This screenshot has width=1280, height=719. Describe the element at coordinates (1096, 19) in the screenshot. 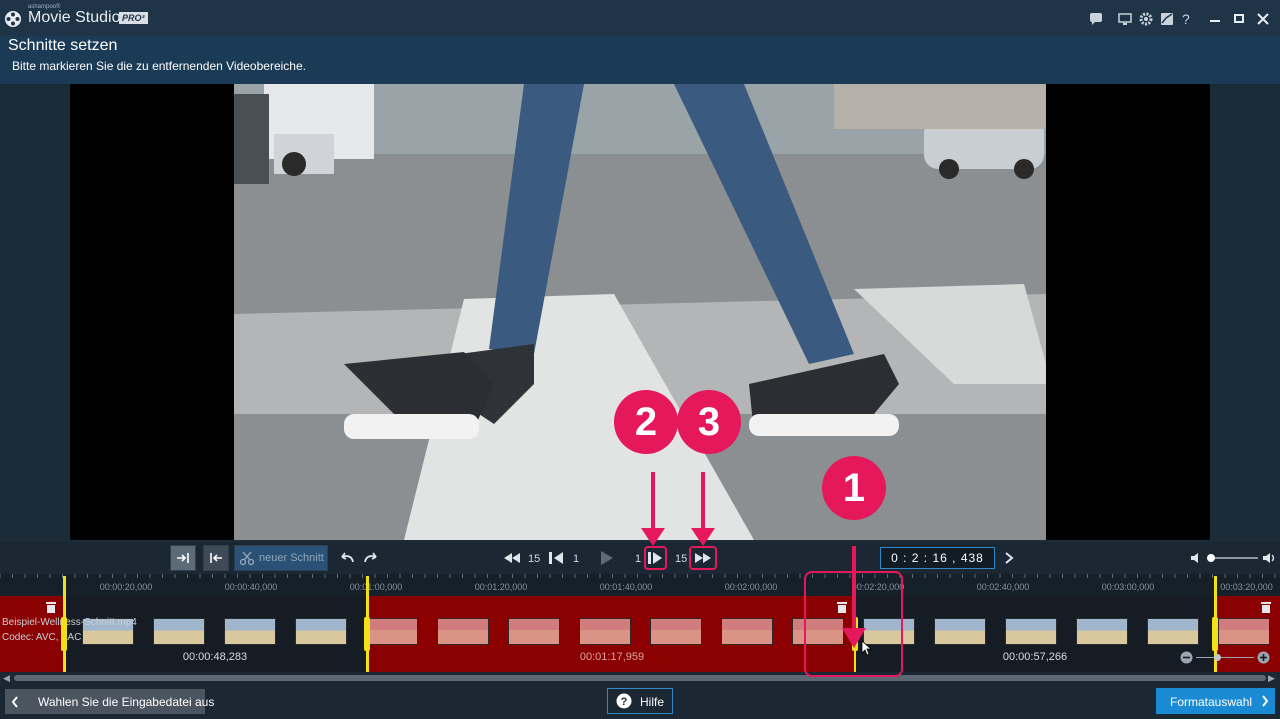

I see `chat-icon` at that location.